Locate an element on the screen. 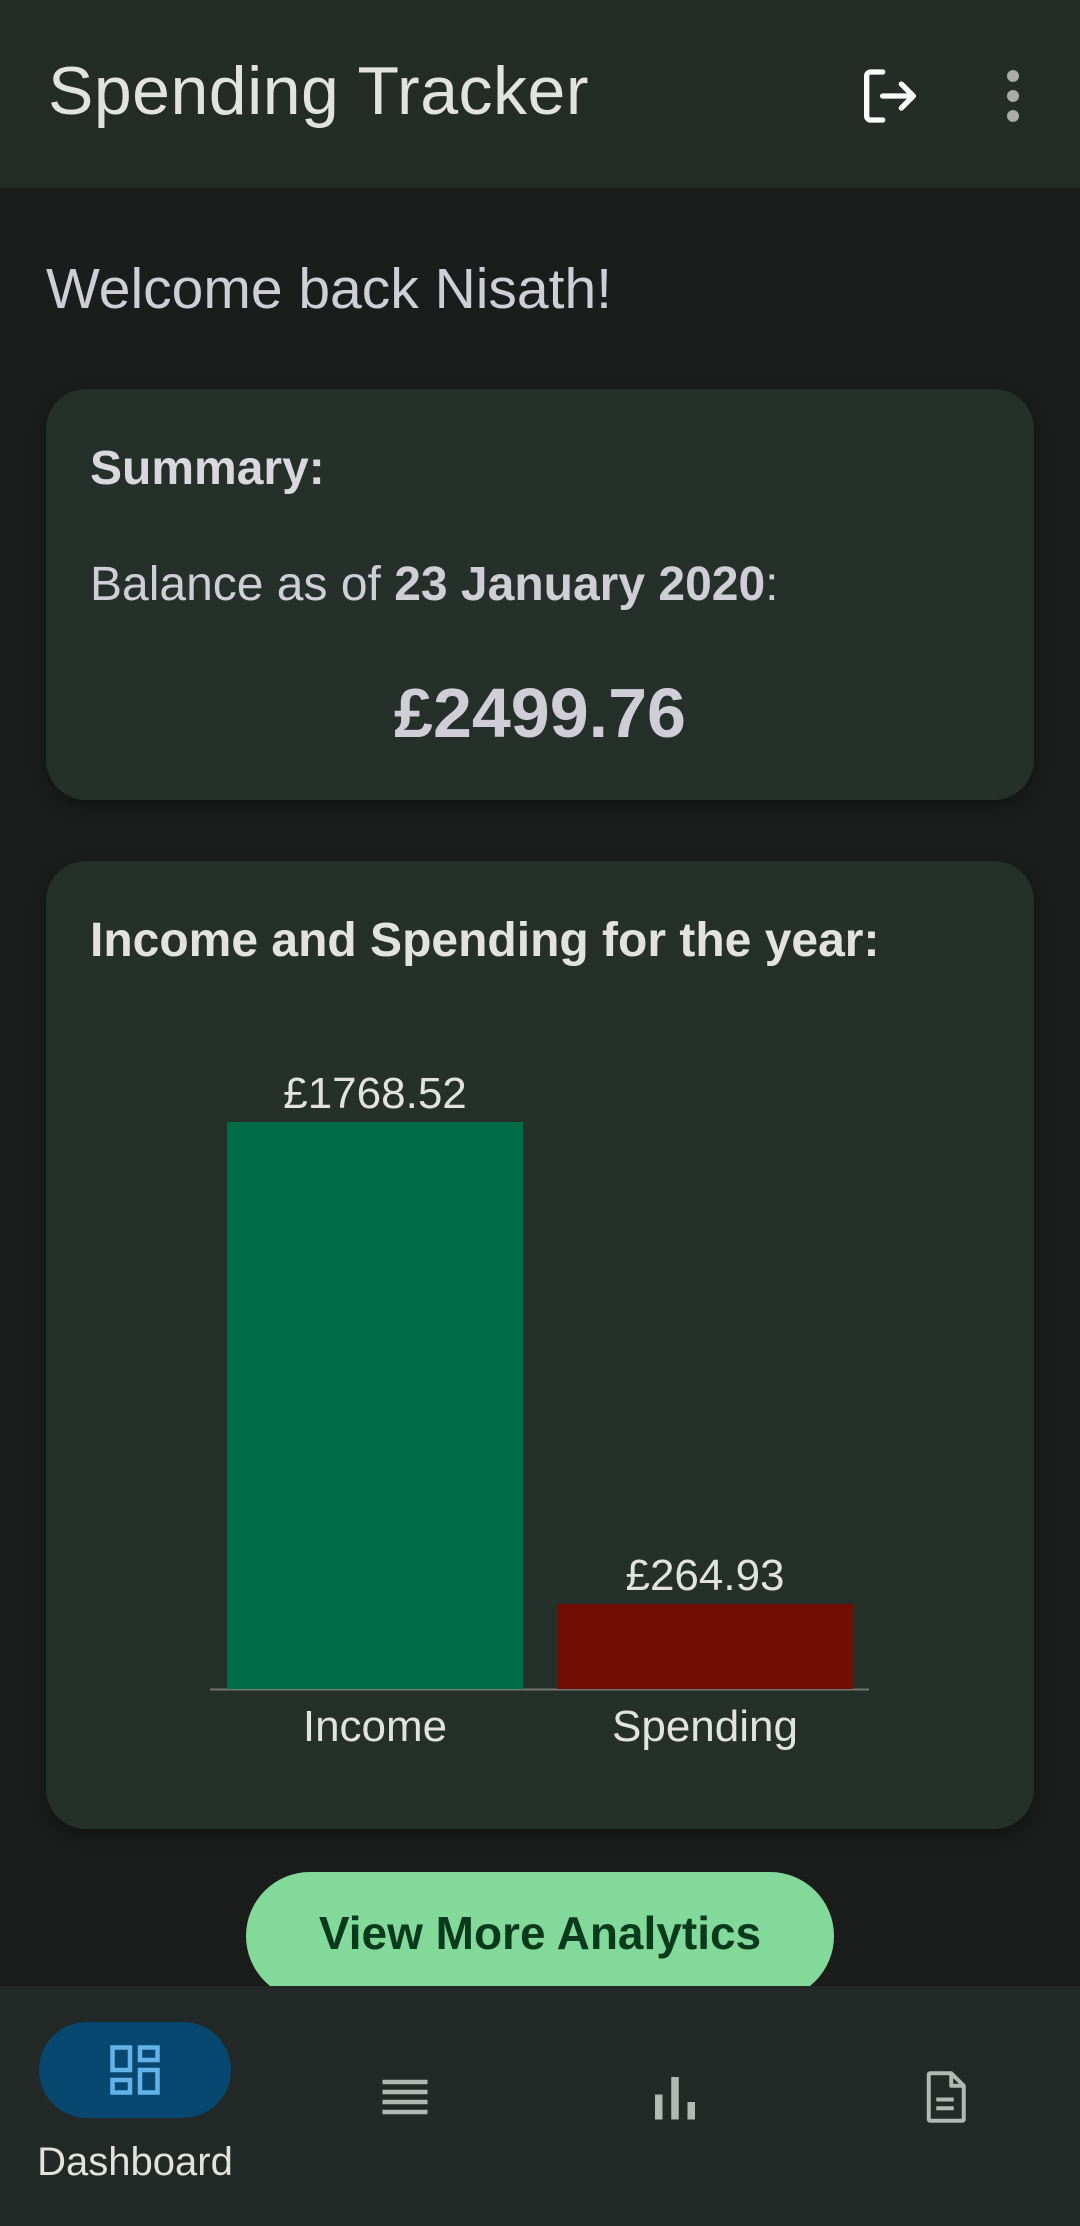  balance-date: 23 January 2020 is located at coordinates (580, 584).